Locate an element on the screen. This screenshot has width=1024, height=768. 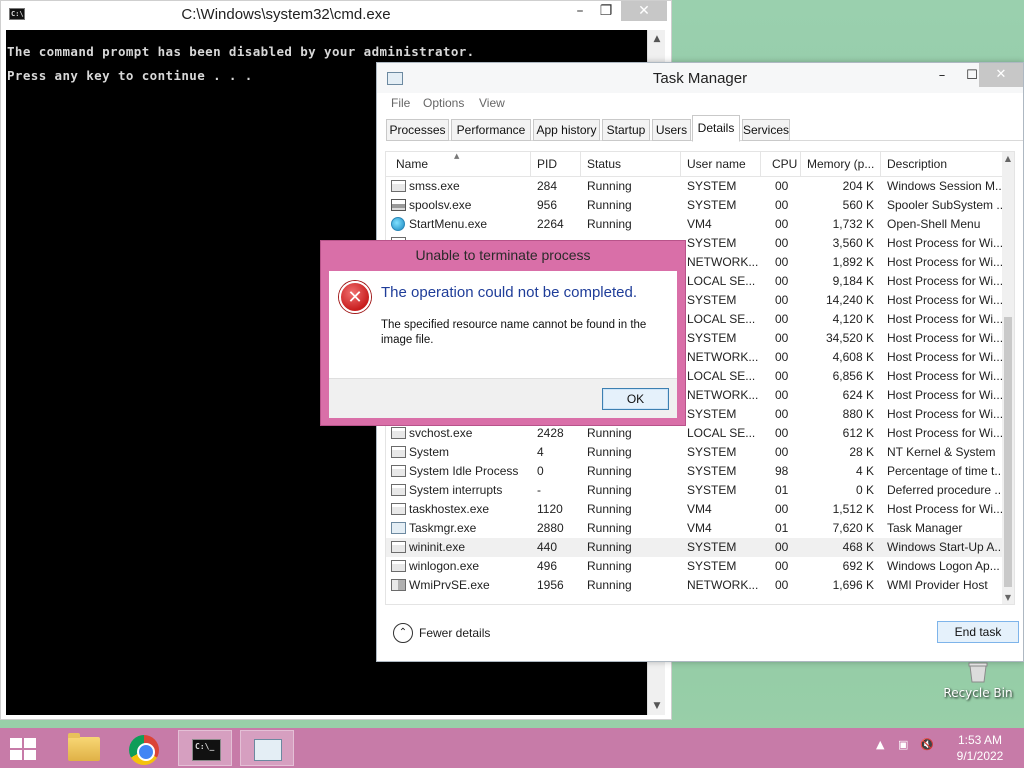
cell-pid: 284 is located at coordinates (547, 186).